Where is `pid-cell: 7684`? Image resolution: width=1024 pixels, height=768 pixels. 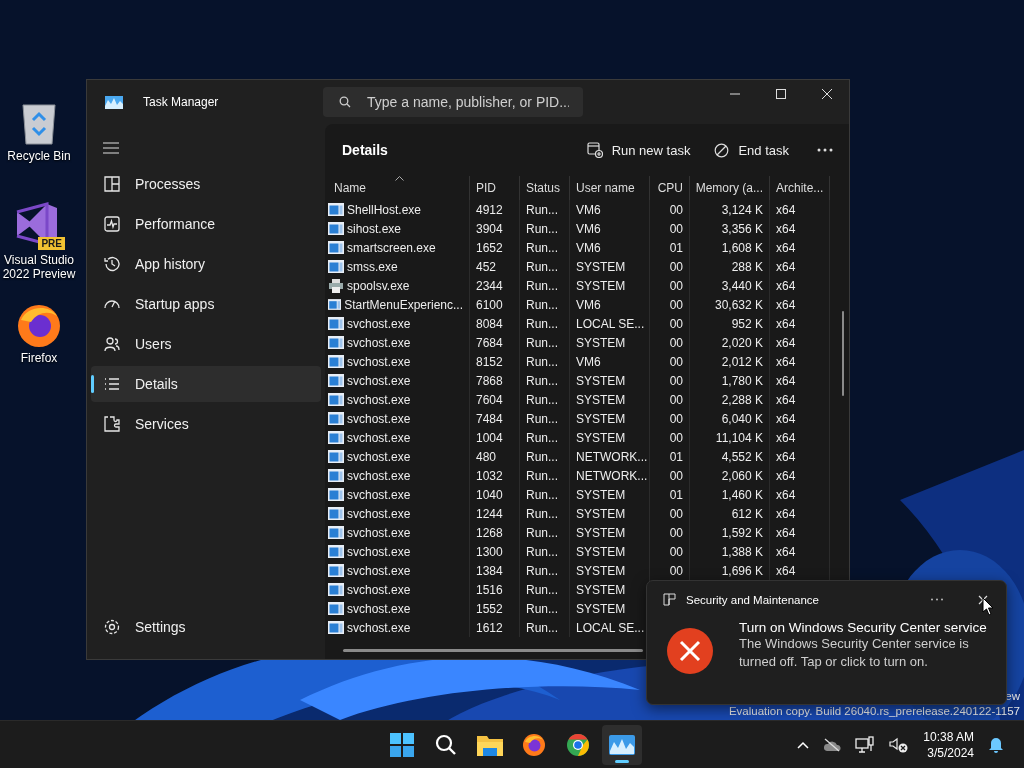 pid-cell: 7684 is located at coordinates (489, 342).